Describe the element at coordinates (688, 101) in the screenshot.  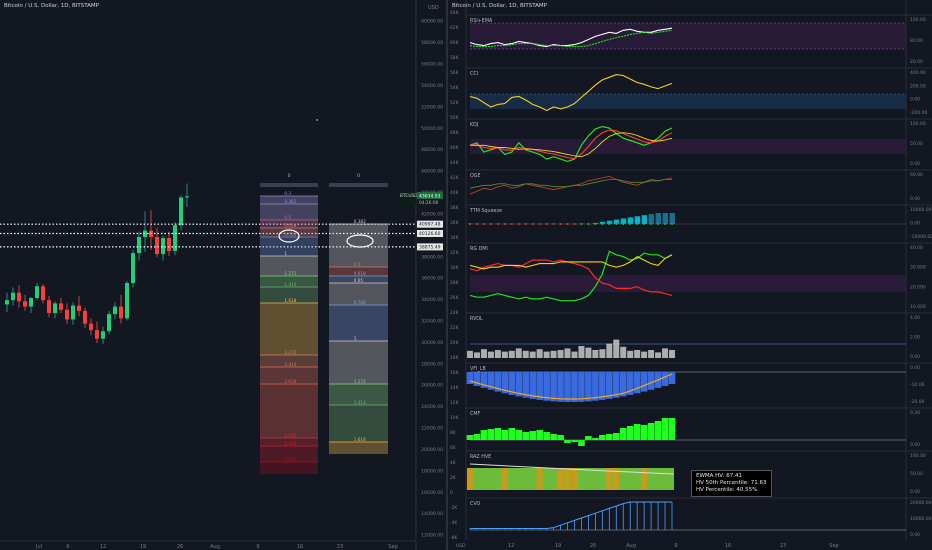
I see `cci-band` at that location.